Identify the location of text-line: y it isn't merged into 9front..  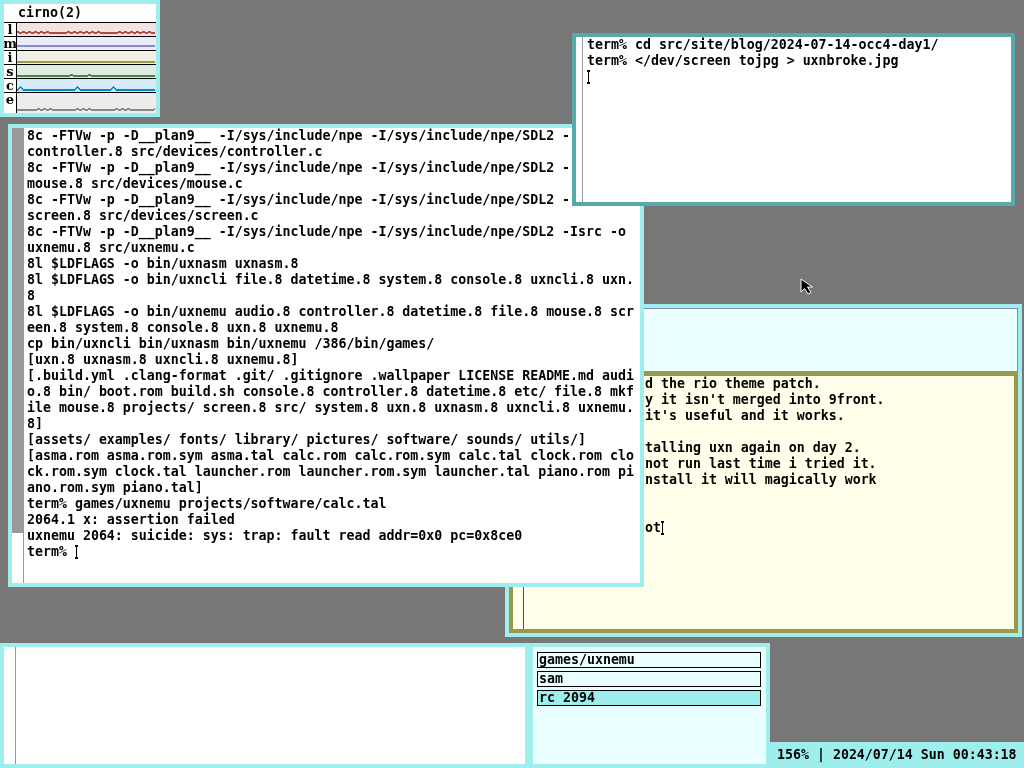
(765, 400).